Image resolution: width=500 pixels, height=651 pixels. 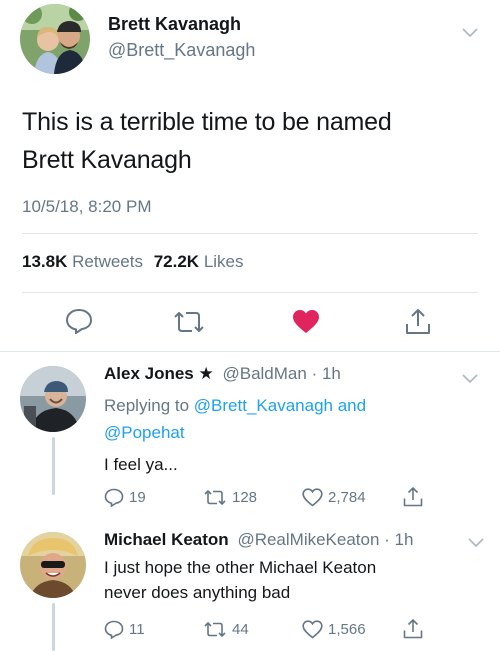 I want to click on retweet-button, so click(x=189, y=322).